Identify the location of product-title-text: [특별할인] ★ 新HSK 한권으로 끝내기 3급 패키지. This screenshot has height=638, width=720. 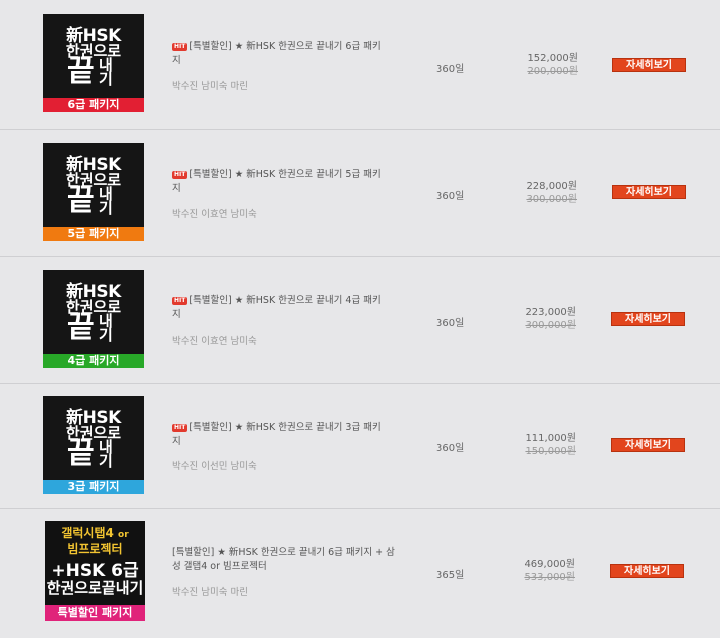
(276, 434).